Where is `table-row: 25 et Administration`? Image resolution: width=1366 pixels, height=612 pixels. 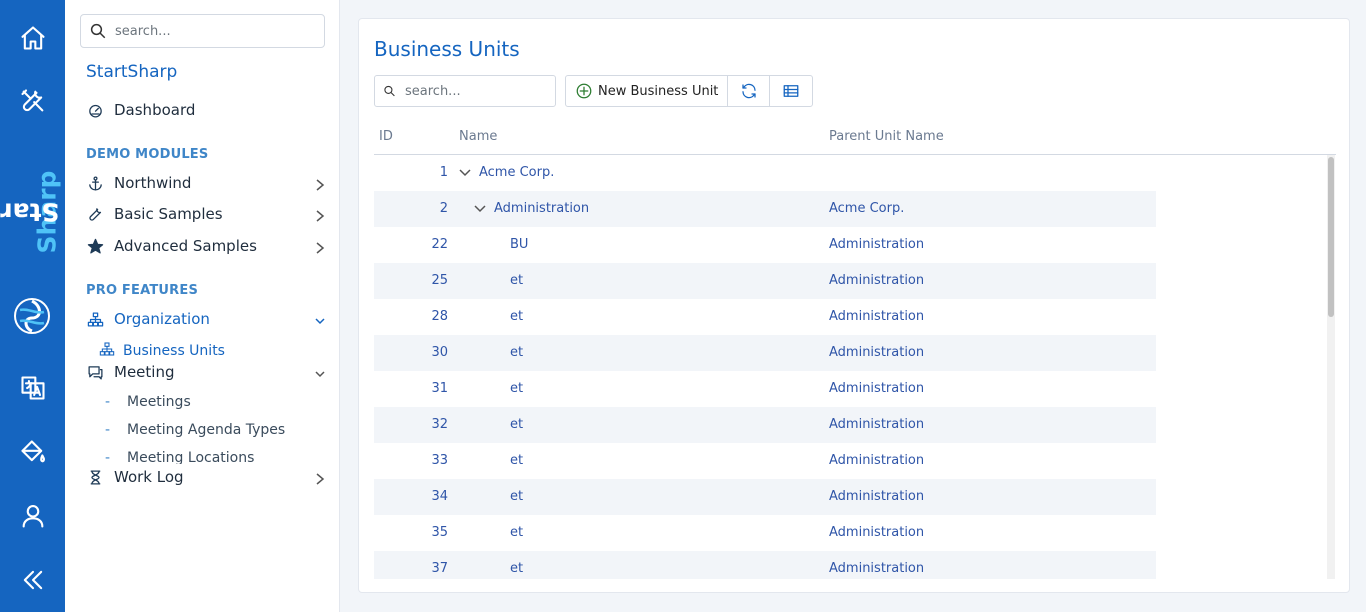 table-row: 25 et Administration is located at coordinates (765, 281).